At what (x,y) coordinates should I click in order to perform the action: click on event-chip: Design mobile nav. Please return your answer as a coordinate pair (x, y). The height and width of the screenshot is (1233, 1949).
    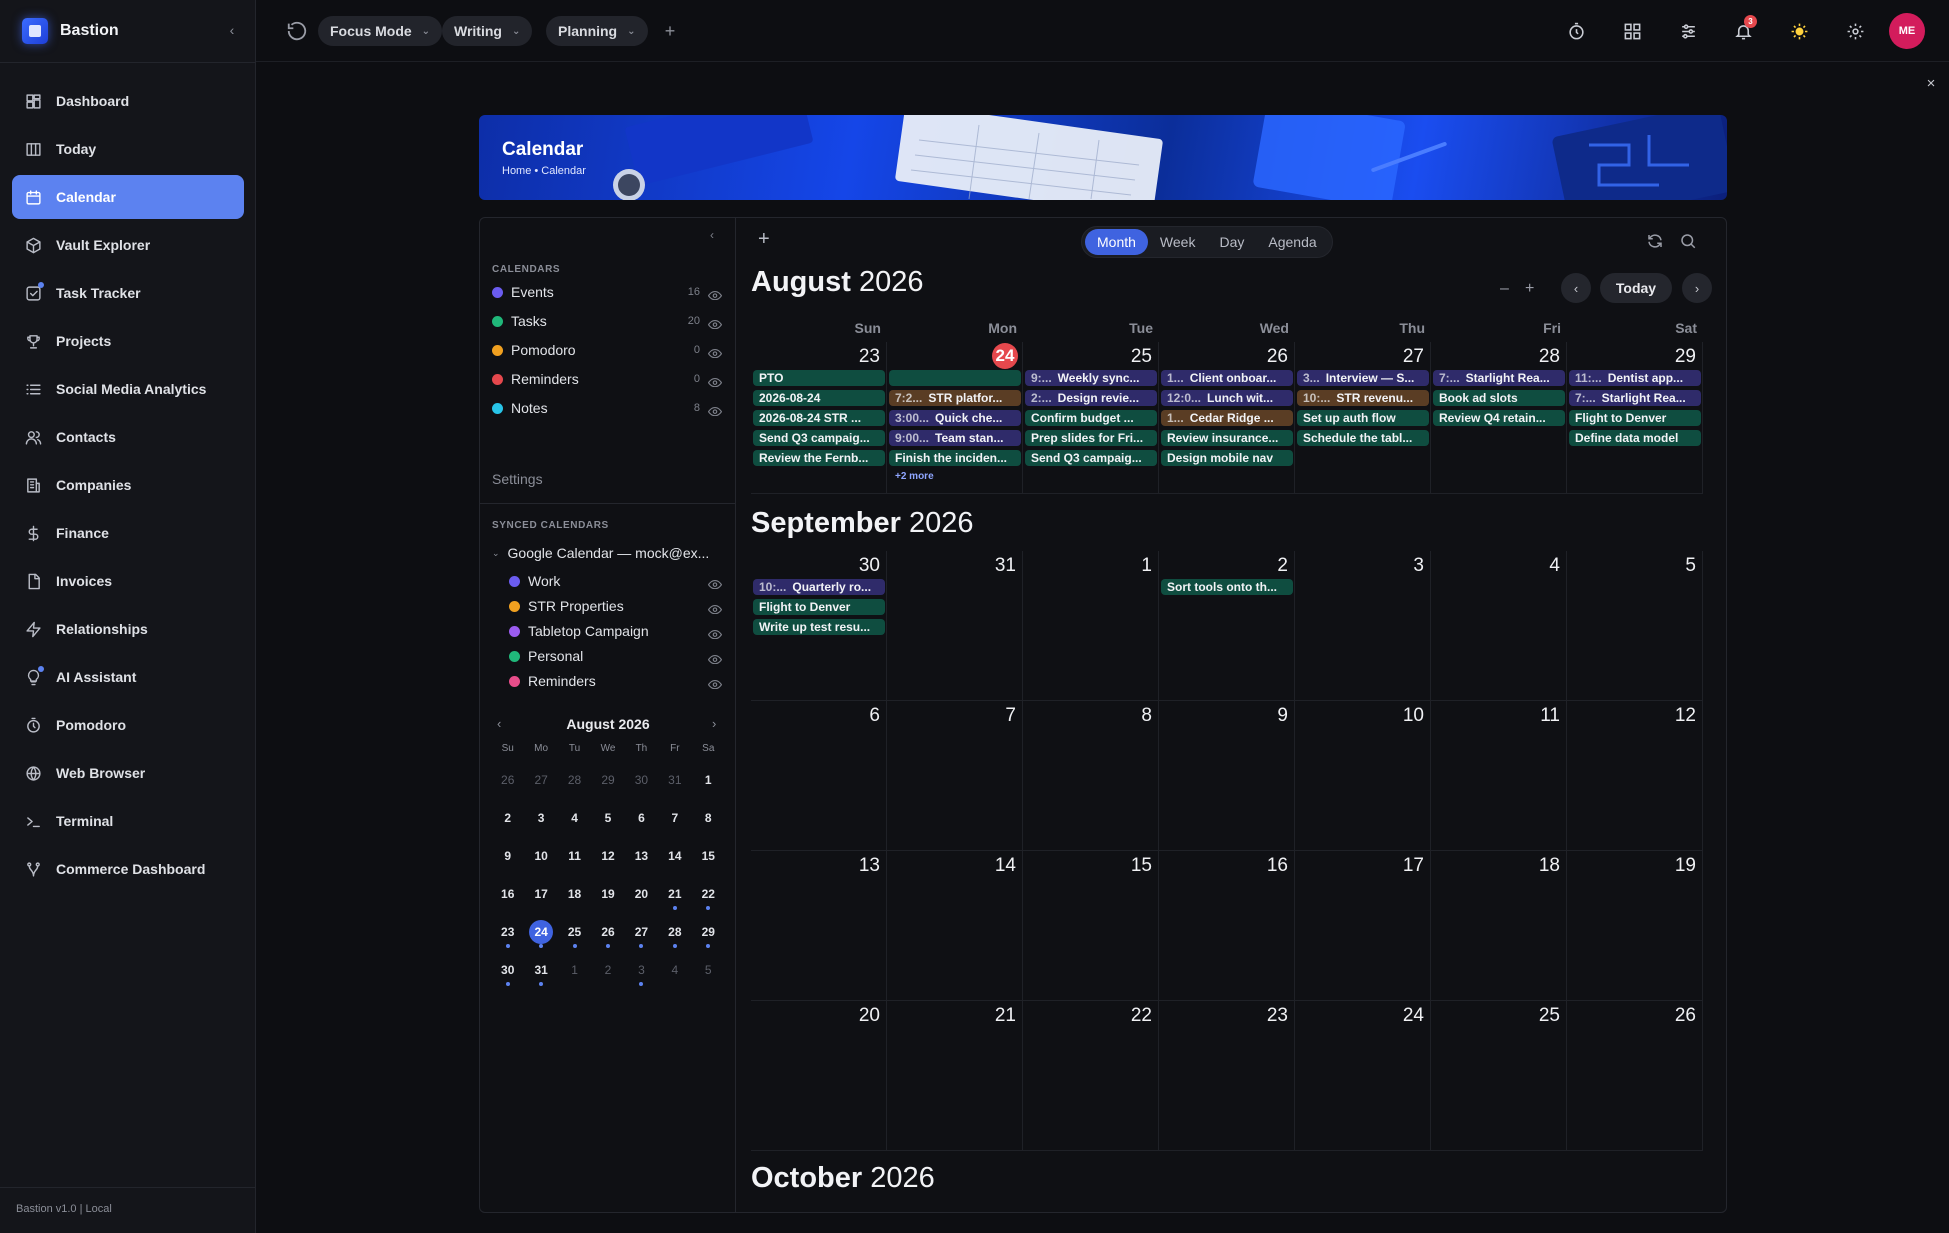
    Looking at the image, I should click on (1227, 458).